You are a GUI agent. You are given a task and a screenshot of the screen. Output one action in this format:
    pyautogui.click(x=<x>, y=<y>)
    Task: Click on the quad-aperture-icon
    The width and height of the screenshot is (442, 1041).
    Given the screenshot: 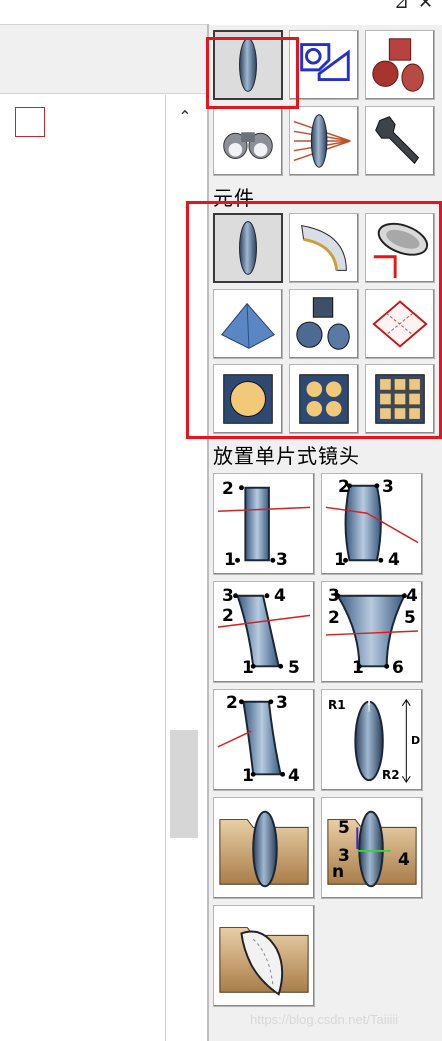 What is the action you would take?
    pyautogui.click(x=324, y=399)
    